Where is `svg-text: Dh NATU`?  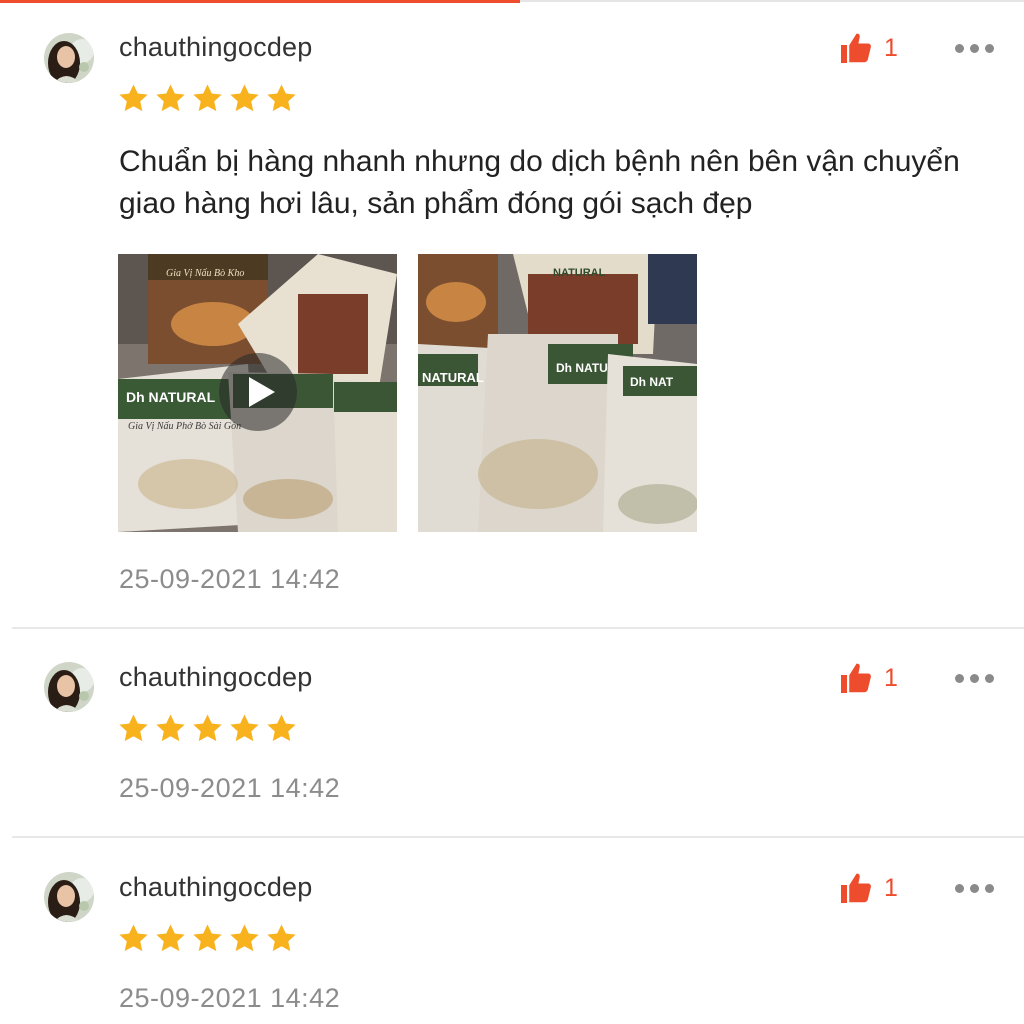 svg-text: Dh NATU is located at coordinates (582, 368).